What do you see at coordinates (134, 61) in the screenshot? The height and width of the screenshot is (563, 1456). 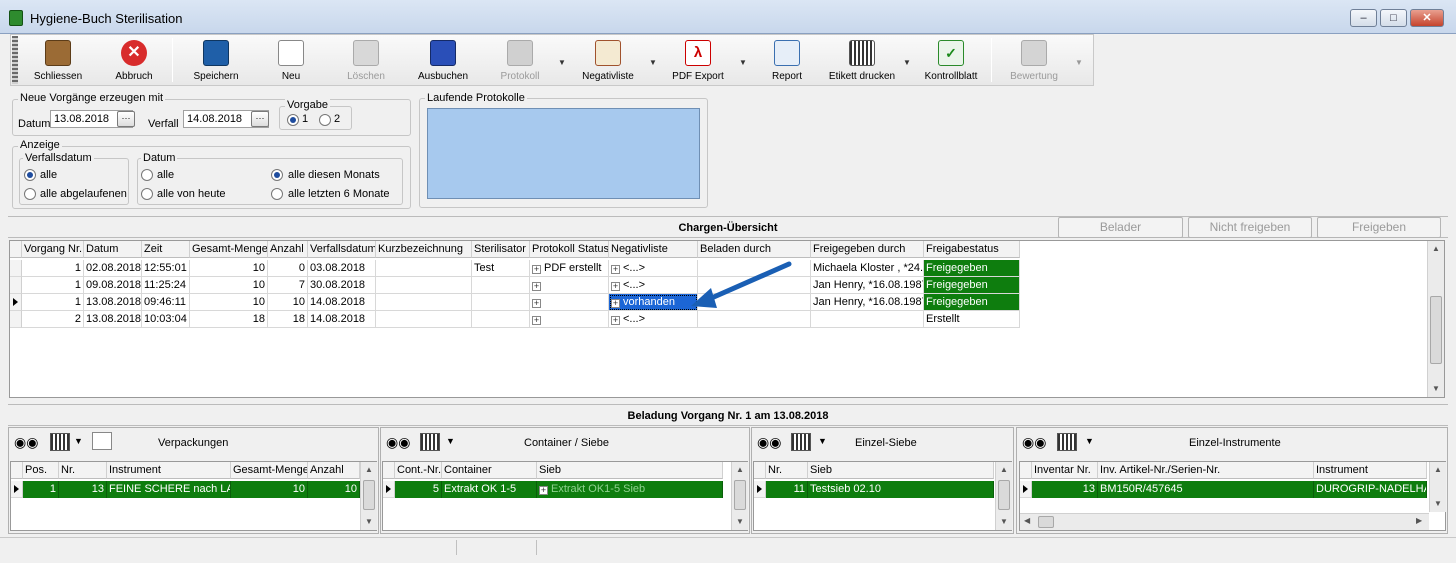 I see `abbruch-button: ✕ Abbruch` at bounding box center [134, 61].